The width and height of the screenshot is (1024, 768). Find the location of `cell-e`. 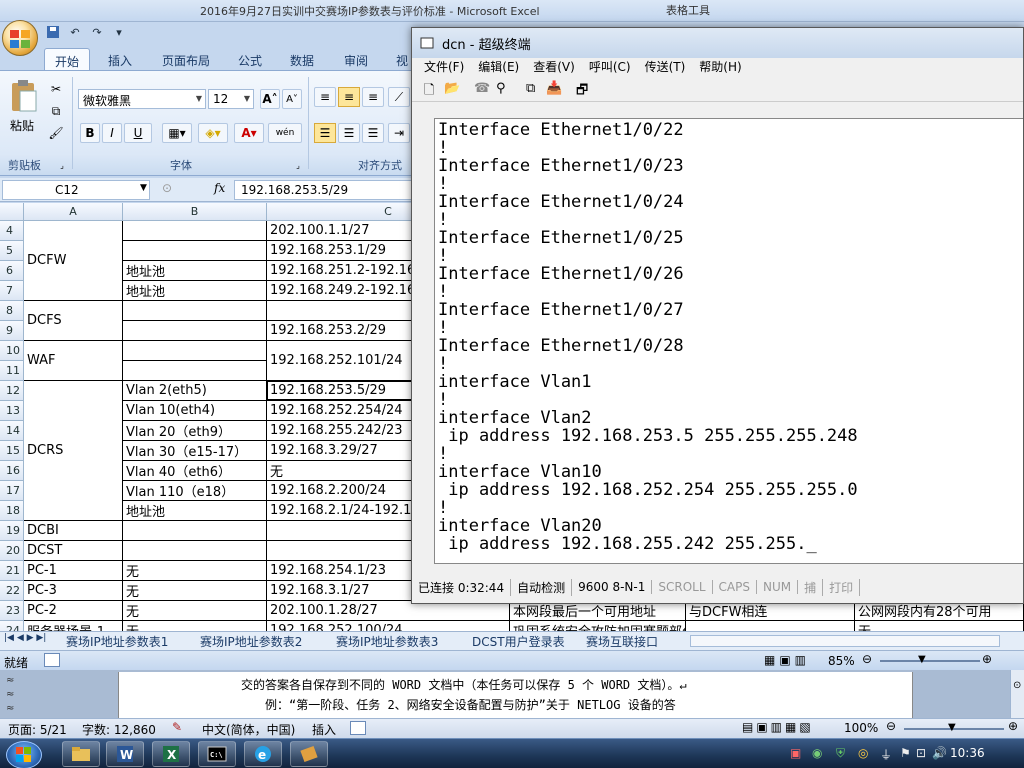

cell-e is located at coordinates (770, 626).